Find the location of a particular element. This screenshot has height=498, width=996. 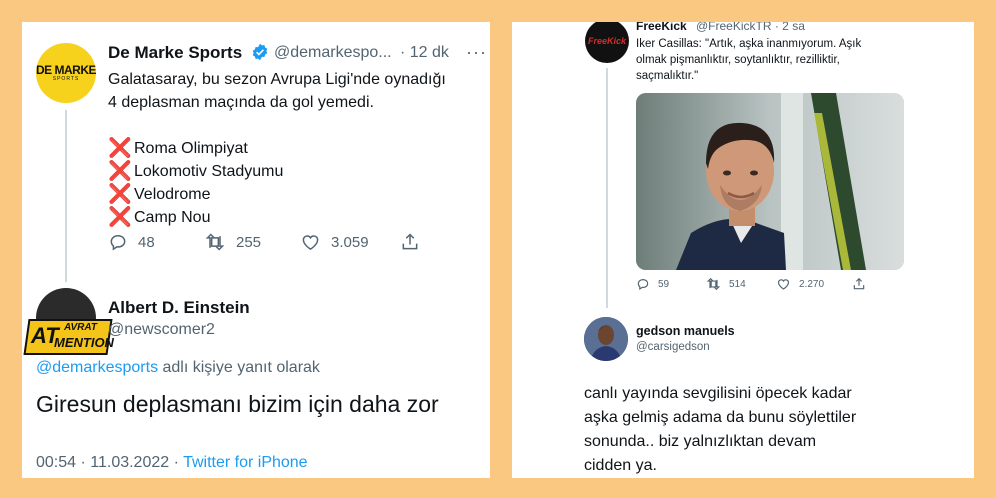

author-name: De Marke Sports is located at coordinates (175, 53).